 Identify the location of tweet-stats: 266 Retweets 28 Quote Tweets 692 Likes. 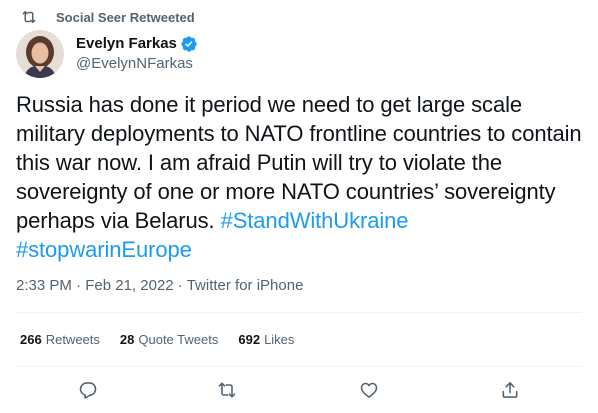
(167, 340).